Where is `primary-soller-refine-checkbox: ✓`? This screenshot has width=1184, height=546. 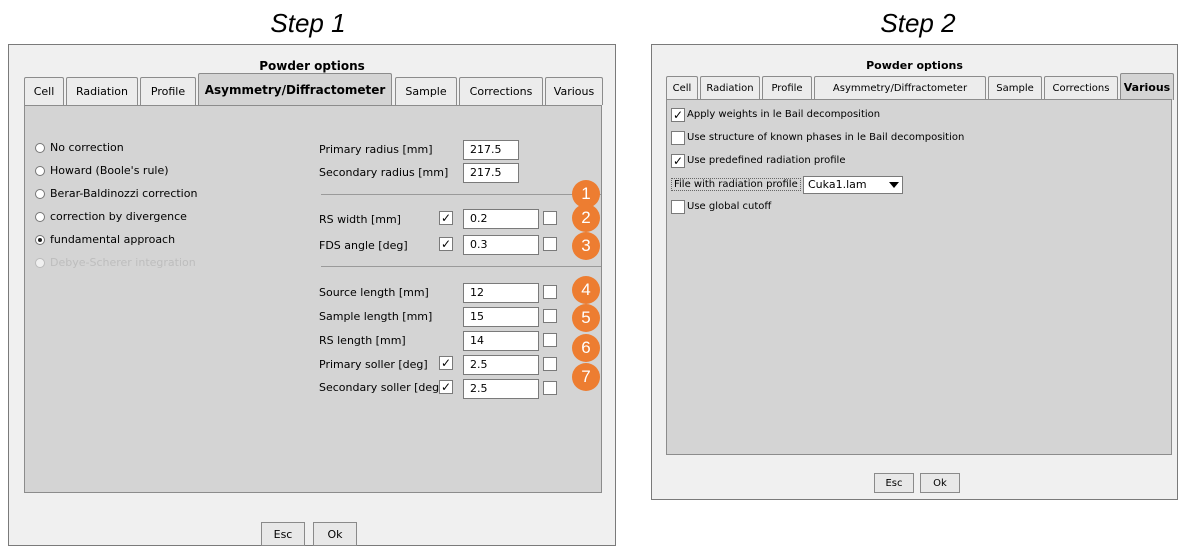 primary-soller-refine-checkbox: ✓ is located at coordinates (446, 363).